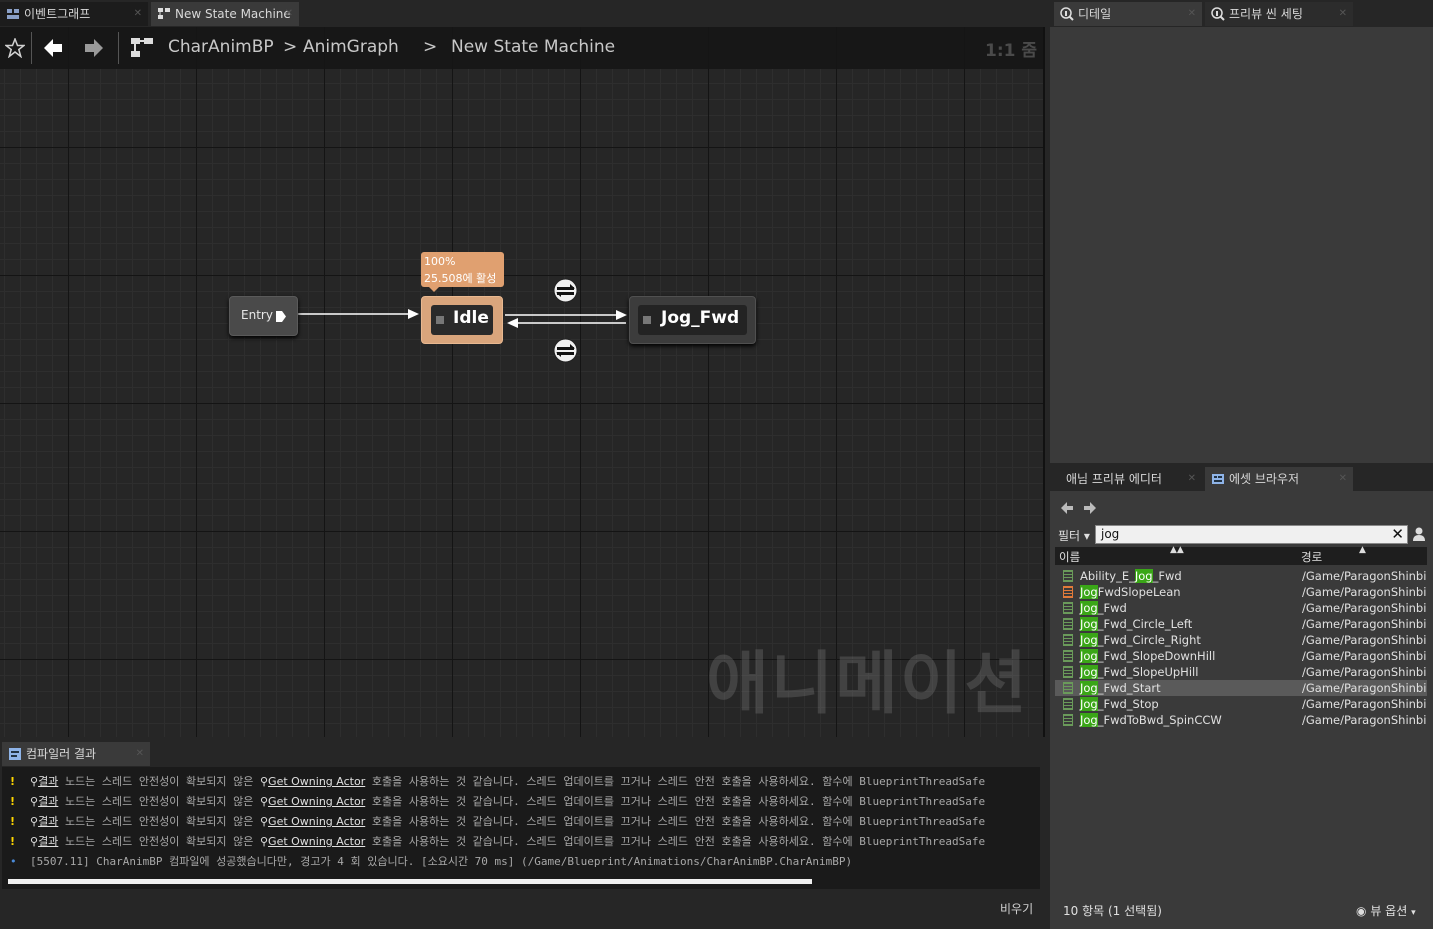  What do you see at coordinates (1016, 908) in the screenshot?
I see `clear-button: 비우기` at bounding box center [1016, 908].